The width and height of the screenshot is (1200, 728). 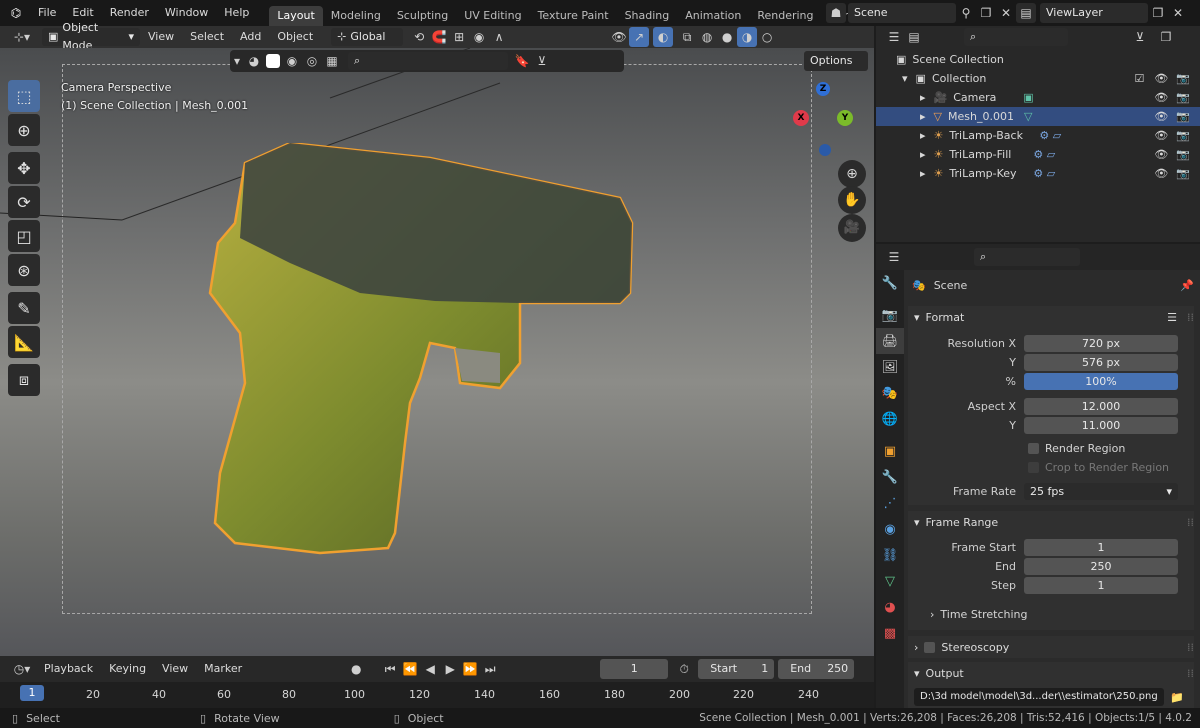 What do you see at coordinates (254, 61) in the screenshot?
I see `material-ball-icon: ◕` at bounding box center [254, 61].